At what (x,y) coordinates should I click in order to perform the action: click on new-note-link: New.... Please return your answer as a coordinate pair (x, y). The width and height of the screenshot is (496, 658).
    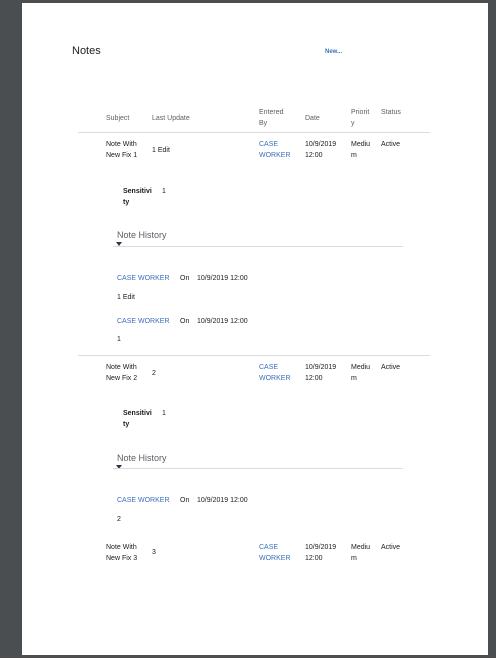
    Looking at the image, I should click on (333, 52).